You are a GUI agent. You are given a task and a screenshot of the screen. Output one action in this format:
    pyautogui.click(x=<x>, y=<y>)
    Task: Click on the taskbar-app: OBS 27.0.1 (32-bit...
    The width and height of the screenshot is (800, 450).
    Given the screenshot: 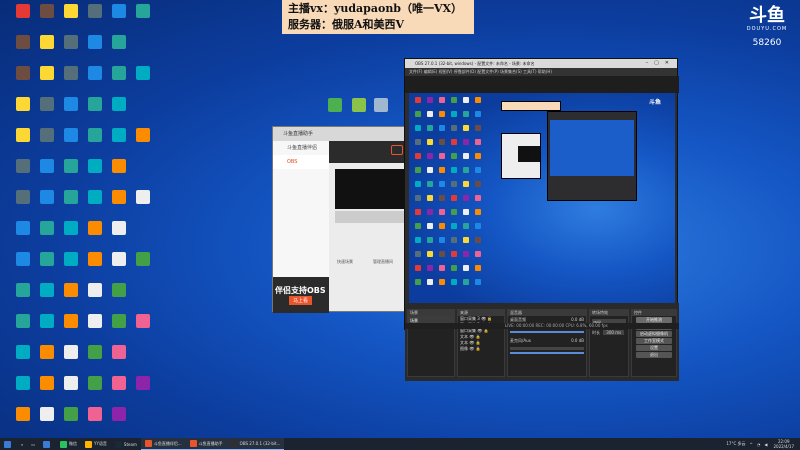 What is the action you would take?
    pyautogui.click(x=255, y=444)
    